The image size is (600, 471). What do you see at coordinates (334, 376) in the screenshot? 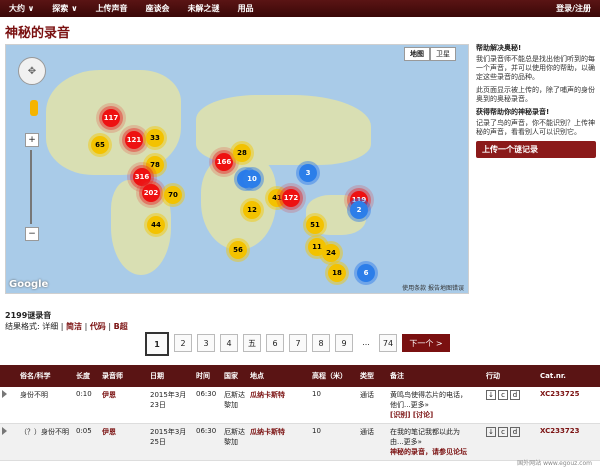
I see `col-elevation: 高程（米）` at bounding box center [334, 376].